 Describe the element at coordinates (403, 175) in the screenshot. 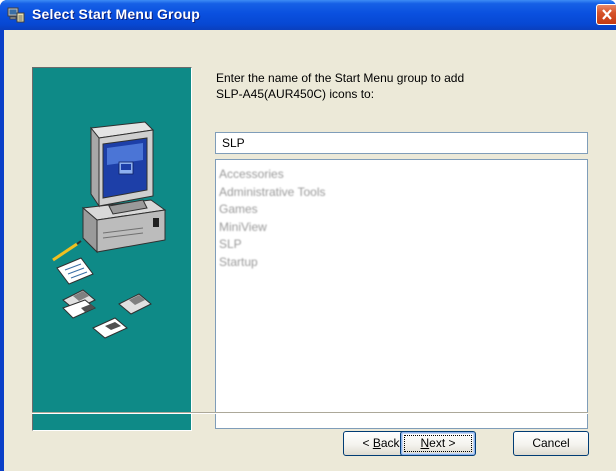

I see `list-item: Accessories` at that location.